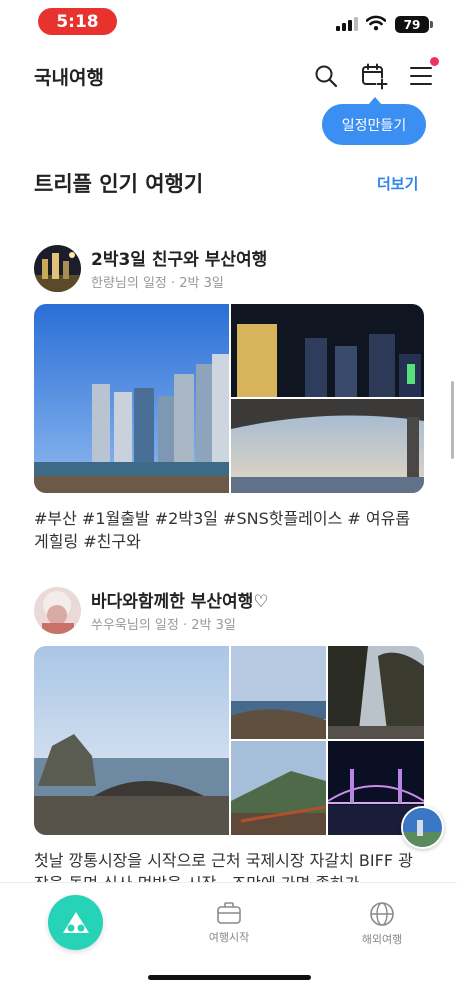 Image resolution: width=457 pixels, height=986 pixels. What do you see at coordinates (414, 24) in the screenshot?
I see `battery-indicator: 79` at bounding box center [414, 24].